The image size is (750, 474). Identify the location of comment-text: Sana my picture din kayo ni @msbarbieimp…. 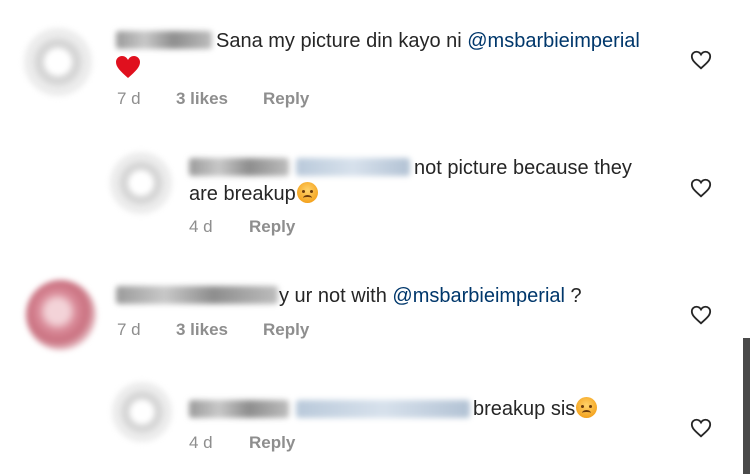
(428, 41).